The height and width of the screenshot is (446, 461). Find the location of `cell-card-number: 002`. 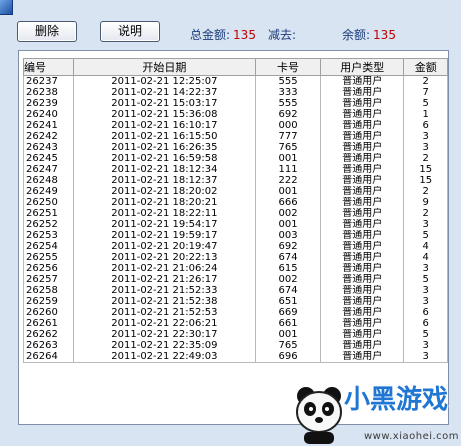

cell-card-number: 002 is located at coordinates (288, 279).